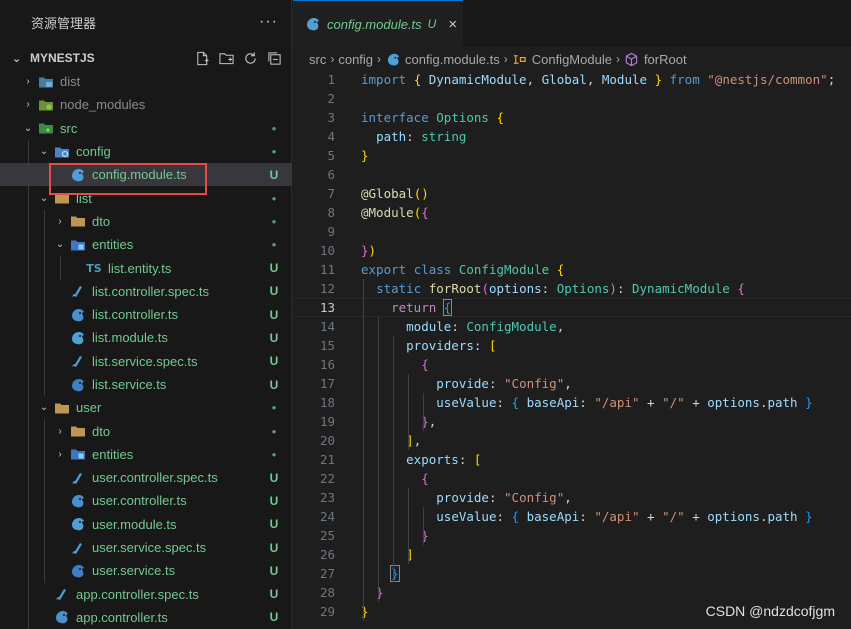 The width and height of the screenshot is (851, 629). Describe the element at coordinates (665, 59) in the screenshot. I see `breadcrumb-method: forRoot` at that location.